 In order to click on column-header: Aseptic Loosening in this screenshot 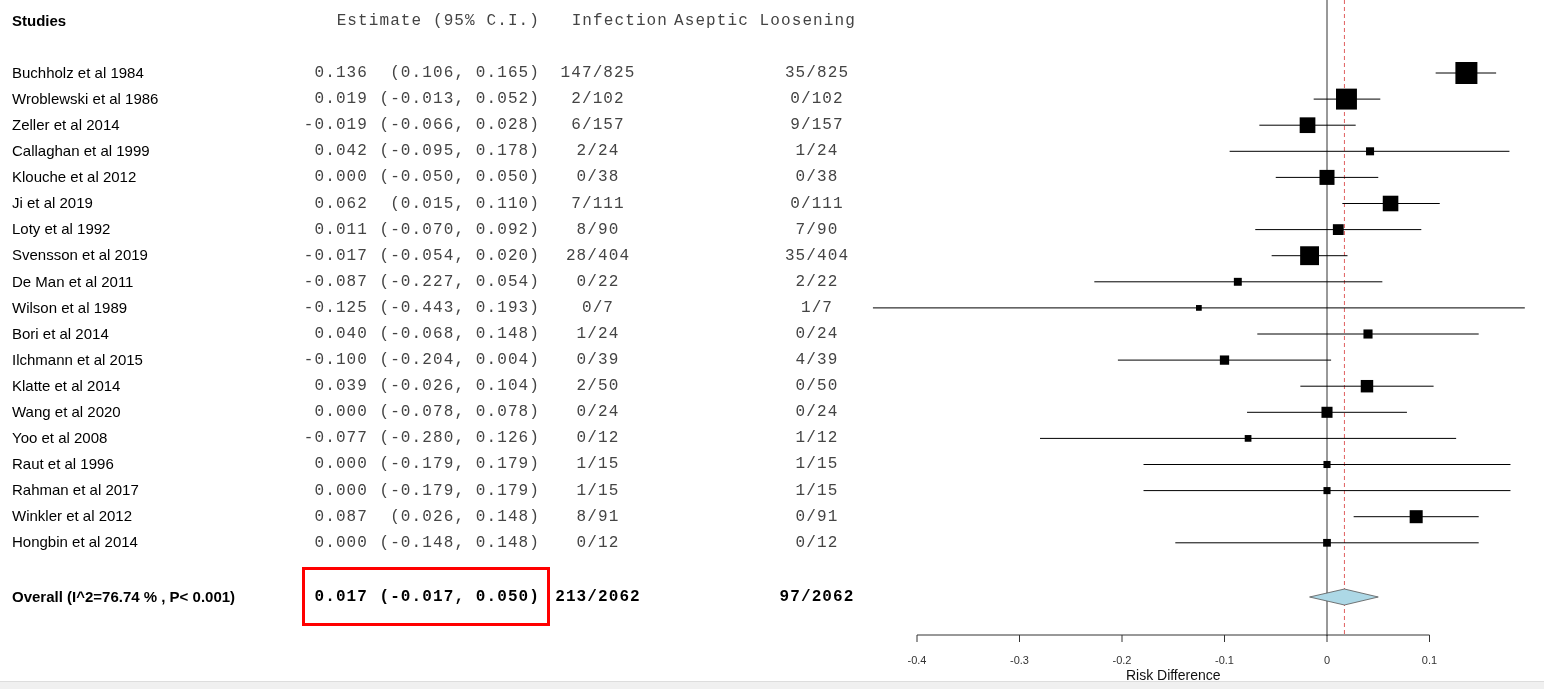, I will do `click(764, 21)`.